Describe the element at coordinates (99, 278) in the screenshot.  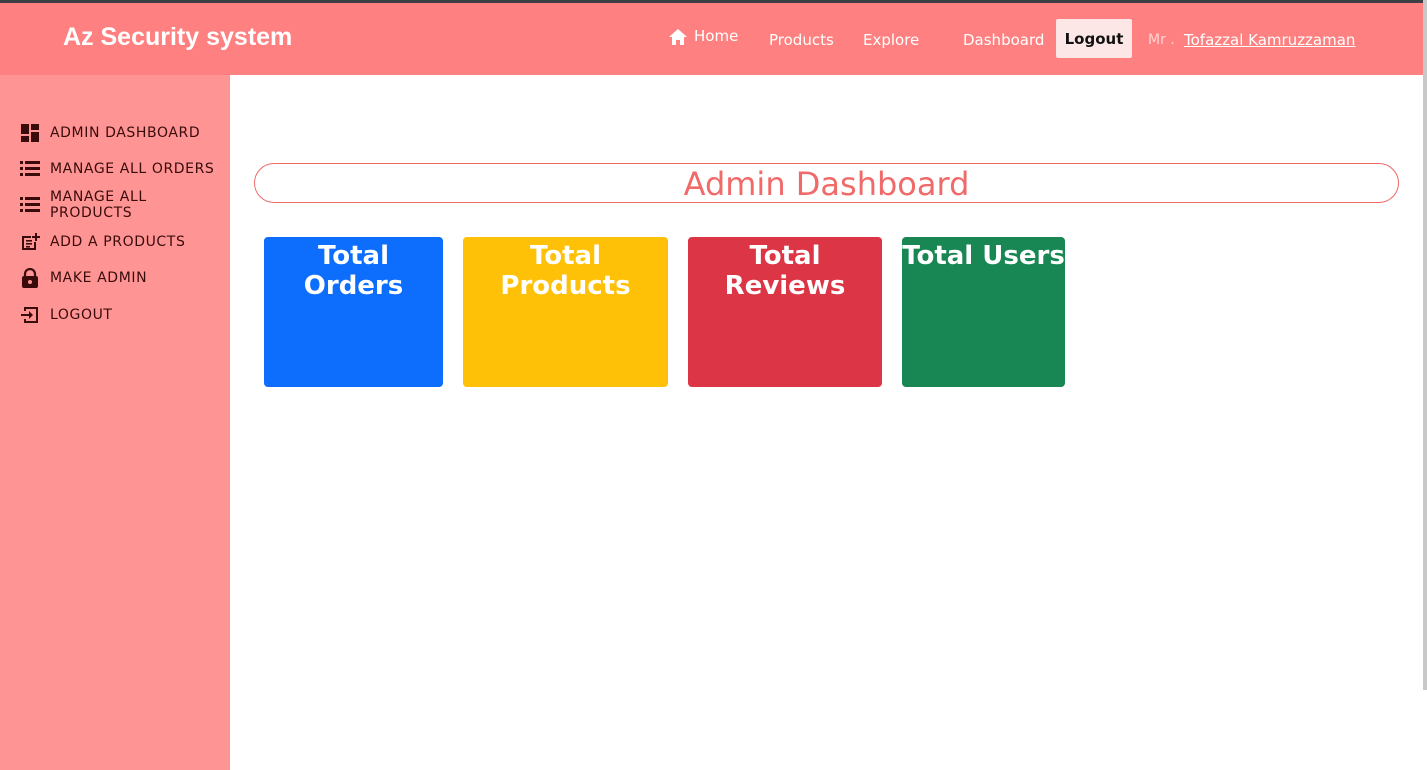
I see `sidebar-item-label: MAKE ADMIN` at that location.